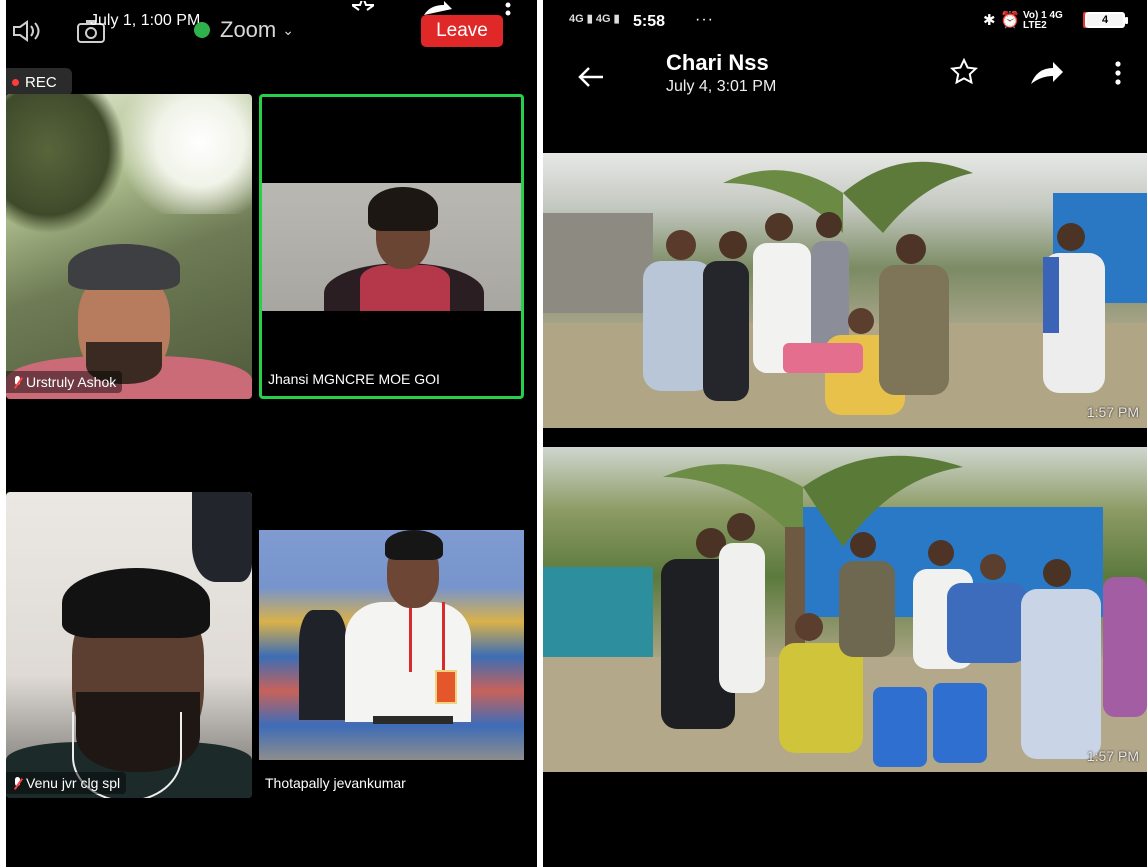 This screenshot has height=867, width=1147. I want to click on meeting-title: Zoom, so click(248, 29).